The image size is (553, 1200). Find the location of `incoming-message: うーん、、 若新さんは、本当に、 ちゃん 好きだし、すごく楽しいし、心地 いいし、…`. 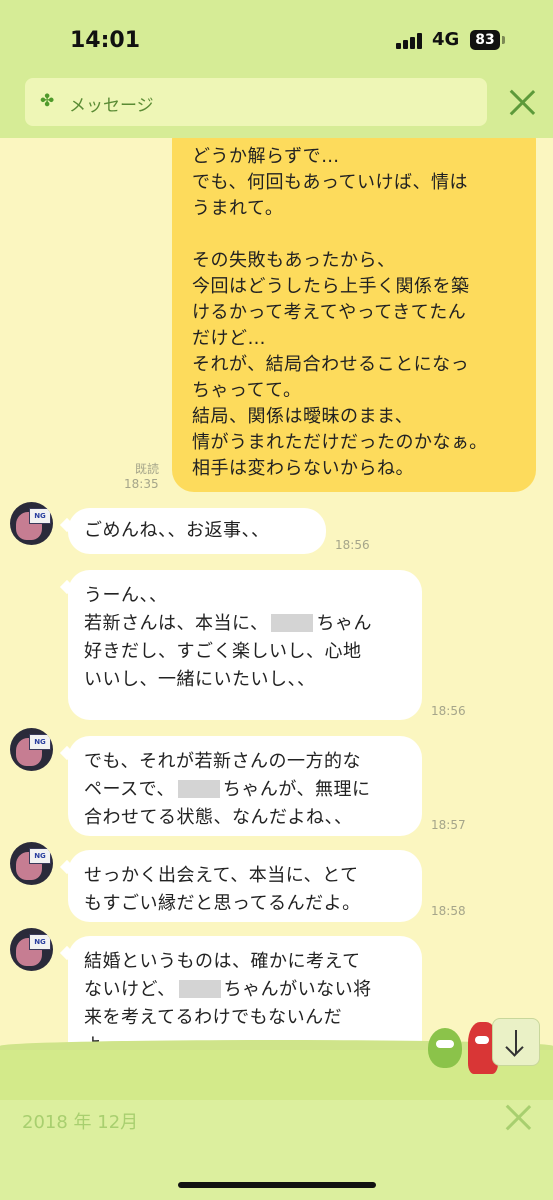

incoming-message: うーん、、 若新さんは、本当に、 ちゃん 好きだし、すごく楽しいし、心地 いいし、… is located at coordinates (245, 645).